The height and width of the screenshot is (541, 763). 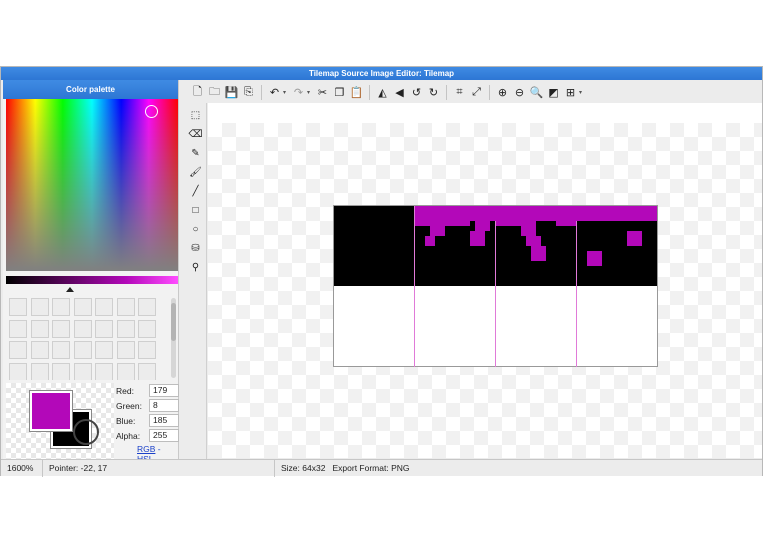 What do you see at coordinates (92, 280) in the screenshot?
I see `brightness-slider` at bounding box center [92, 280].